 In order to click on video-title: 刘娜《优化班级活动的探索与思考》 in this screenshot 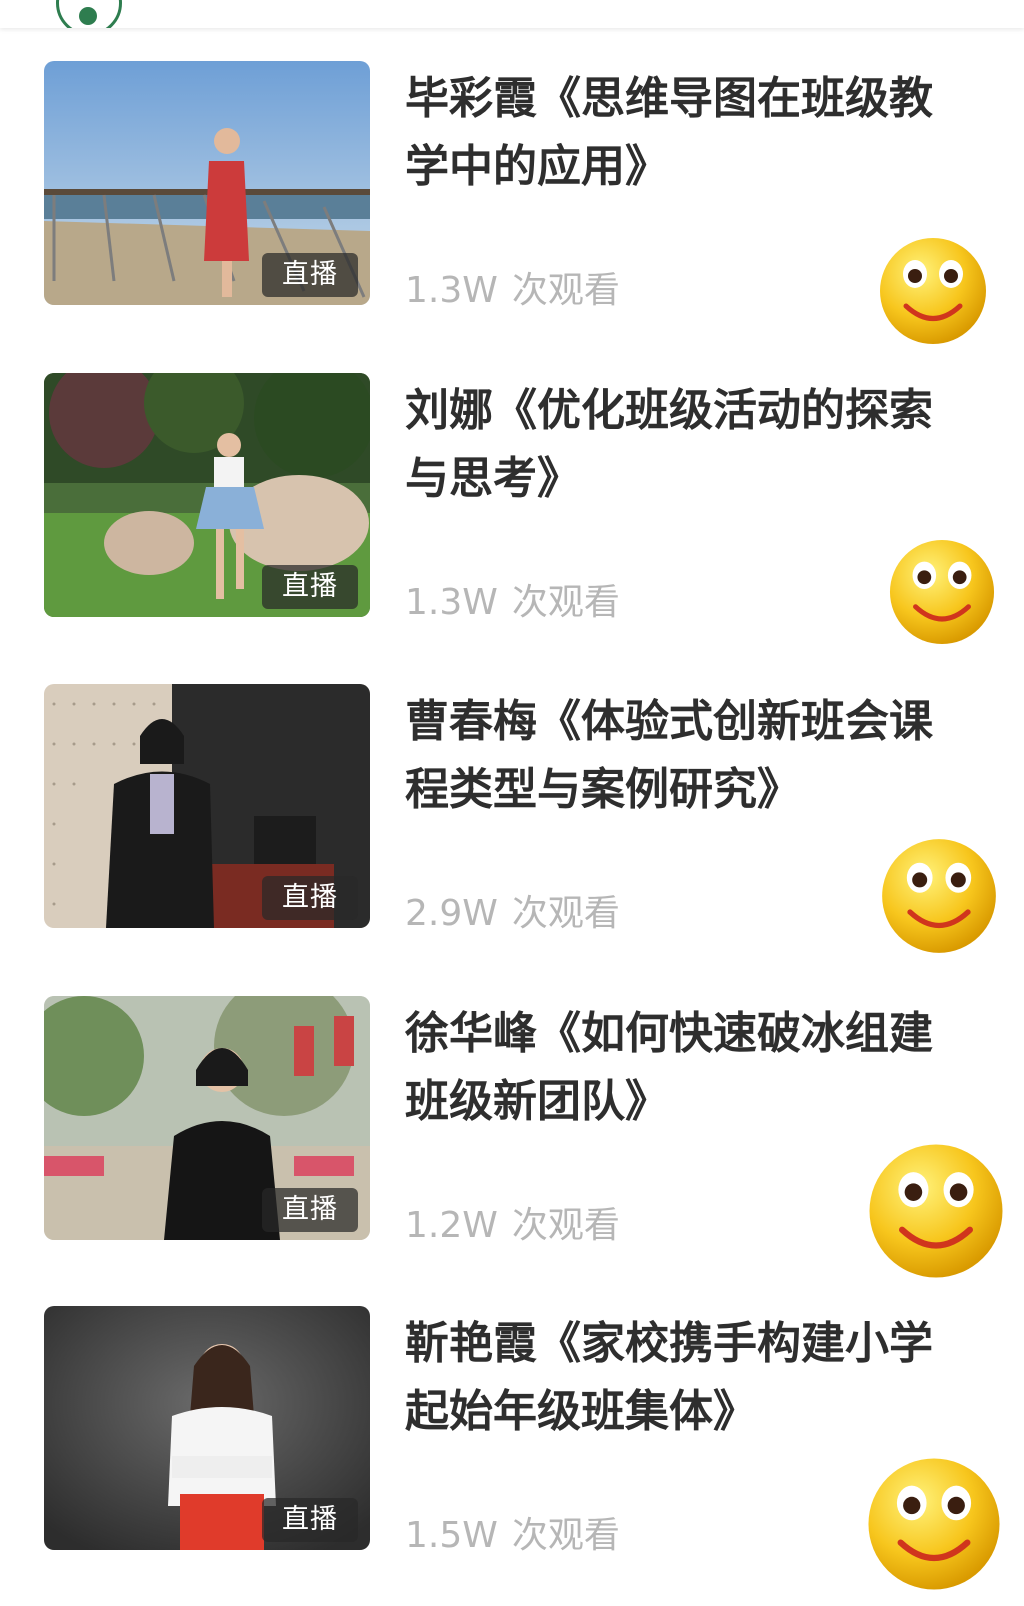, I will do `click(685, 445)`.